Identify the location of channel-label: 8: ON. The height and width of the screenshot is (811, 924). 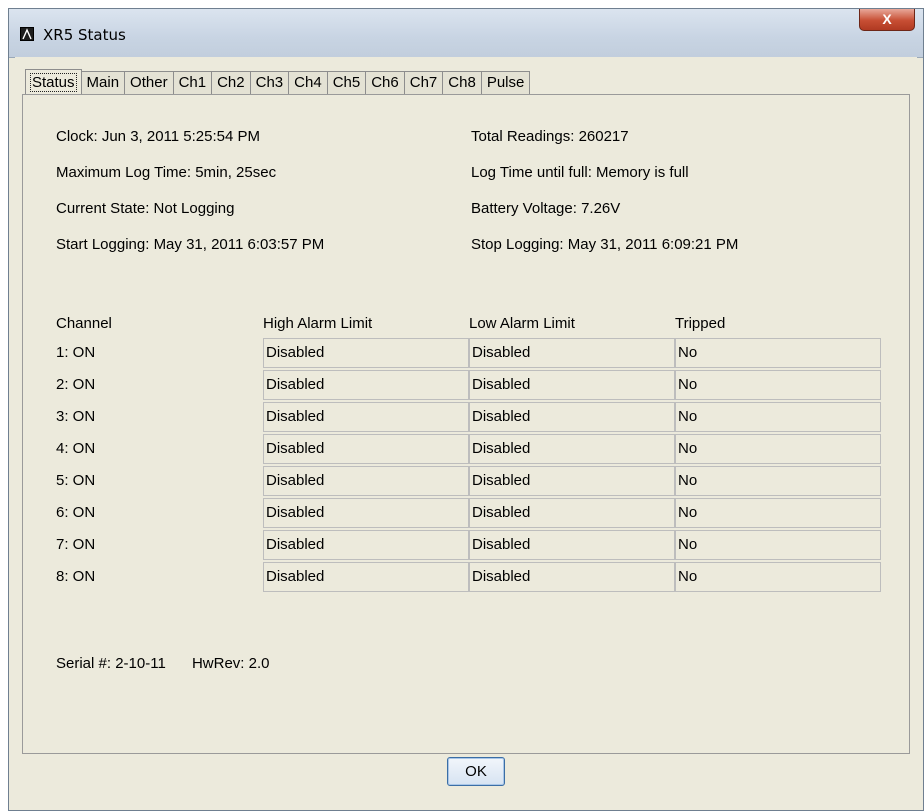
(76, 576).